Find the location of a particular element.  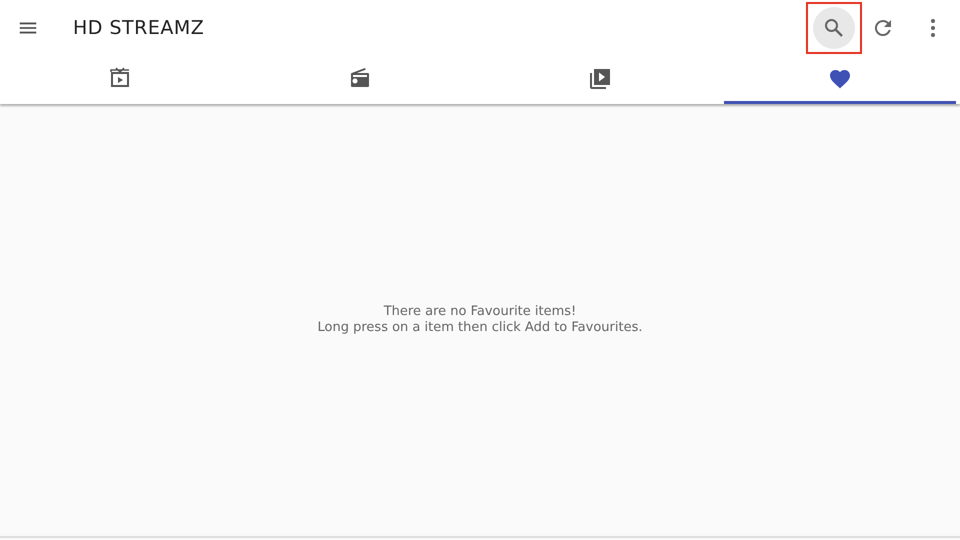

more-icon is located at coordinates (933, 28).